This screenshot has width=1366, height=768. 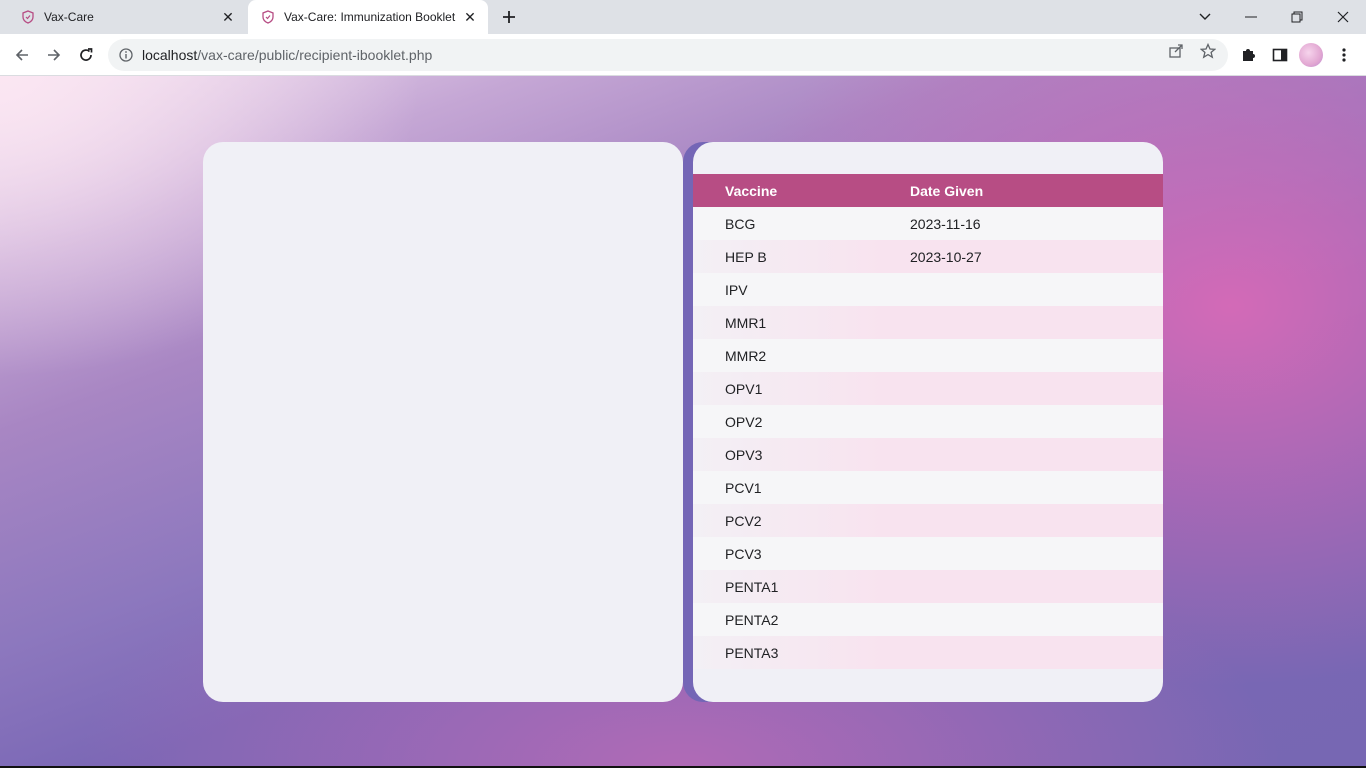 What do you see at coordinates (1251, 17) in the screenshot?
I see `minimize-icon` at bounding box center [1251, 17].